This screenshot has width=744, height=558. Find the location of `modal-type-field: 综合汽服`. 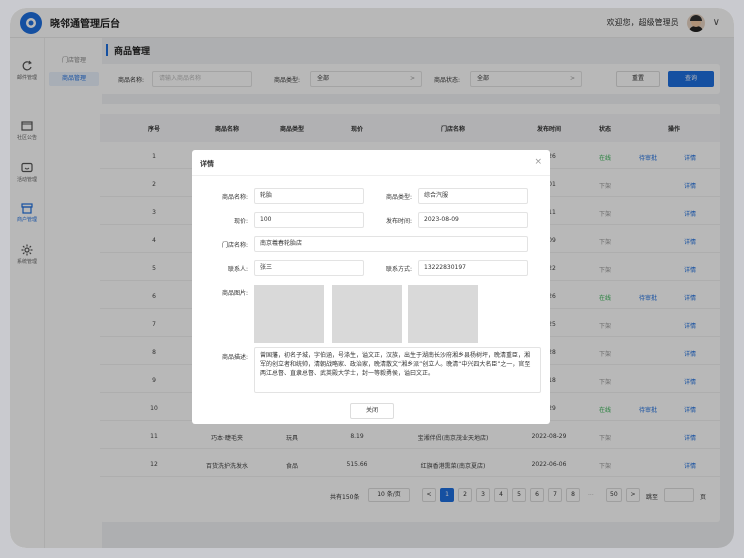

modal-type-field: 综合汽服 is located at coordinates (473, 196).